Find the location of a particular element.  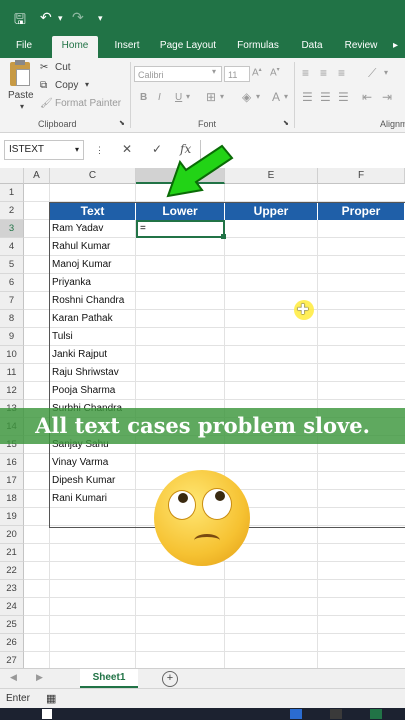

row-header: 22 is located at coordinates (12, 571).